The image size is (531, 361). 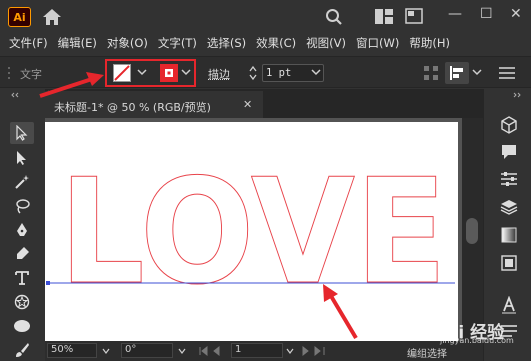 I want to click on stroke-label: 描边, so click(x=219, y=74).